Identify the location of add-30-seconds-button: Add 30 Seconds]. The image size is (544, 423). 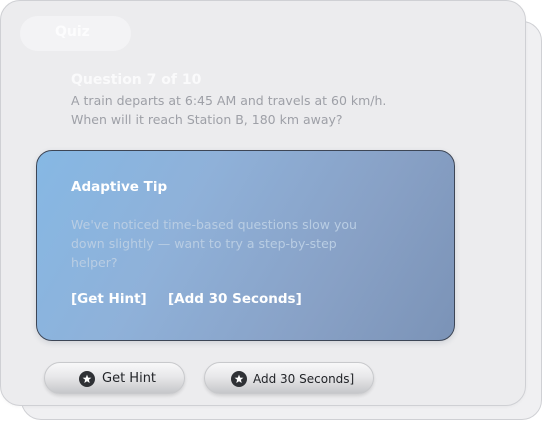
(289, 378).